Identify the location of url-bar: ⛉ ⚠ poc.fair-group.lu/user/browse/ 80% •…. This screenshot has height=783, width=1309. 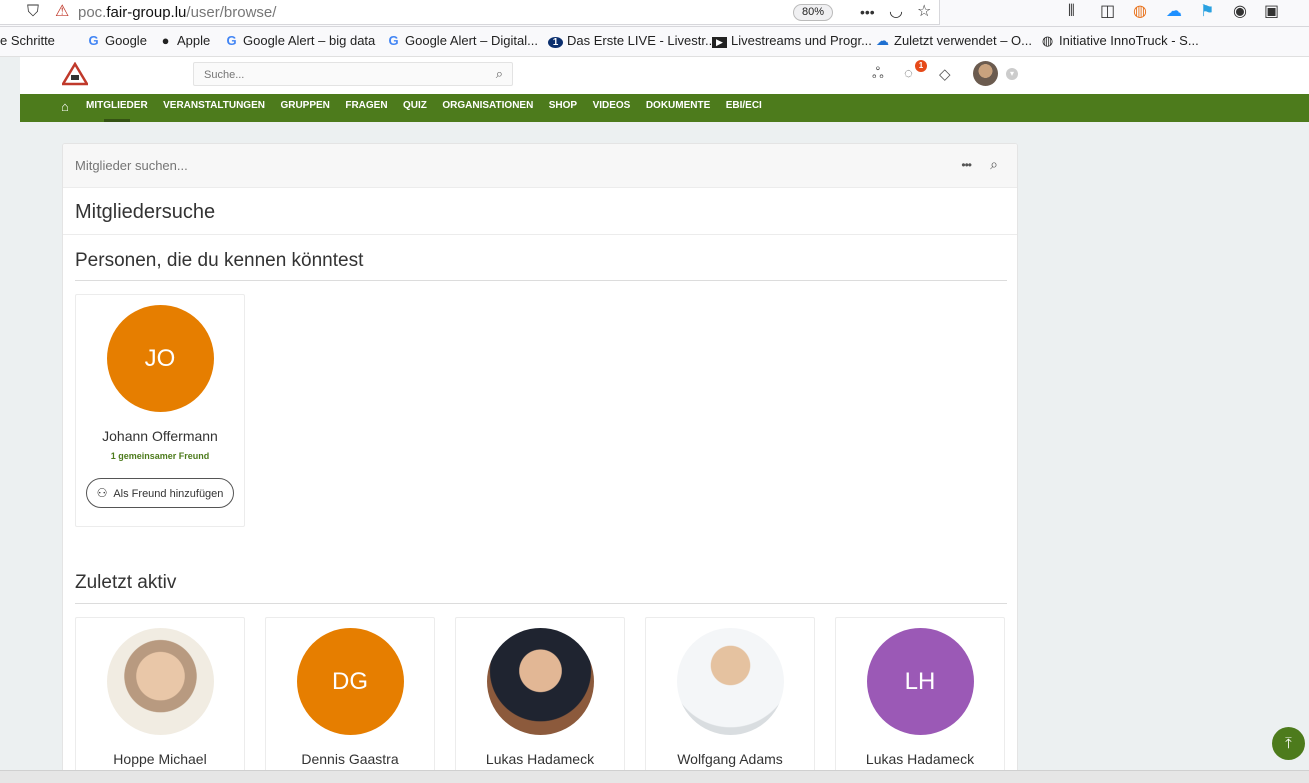
(470, 12).